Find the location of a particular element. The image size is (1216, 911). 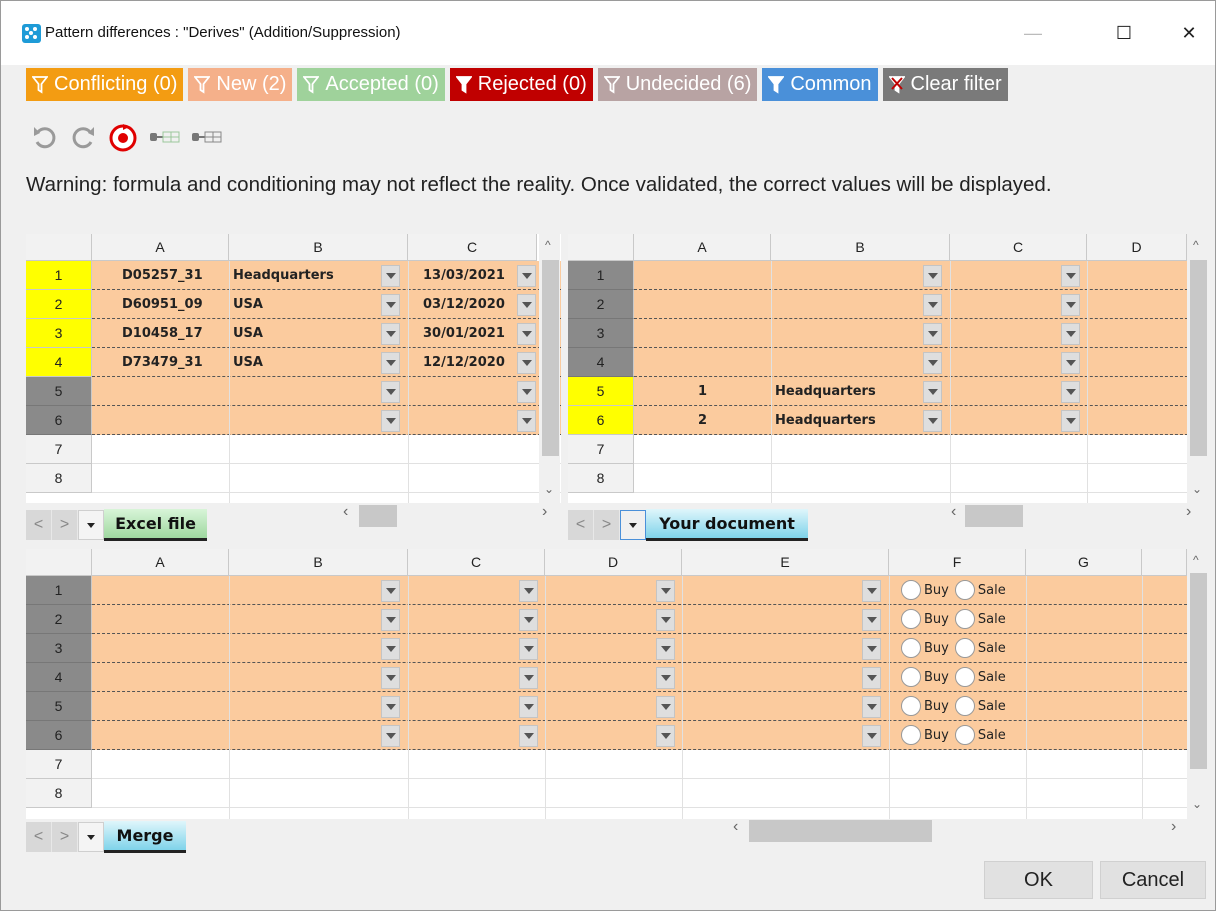

close-button: ✕ is located at coordinates (1189, 33).